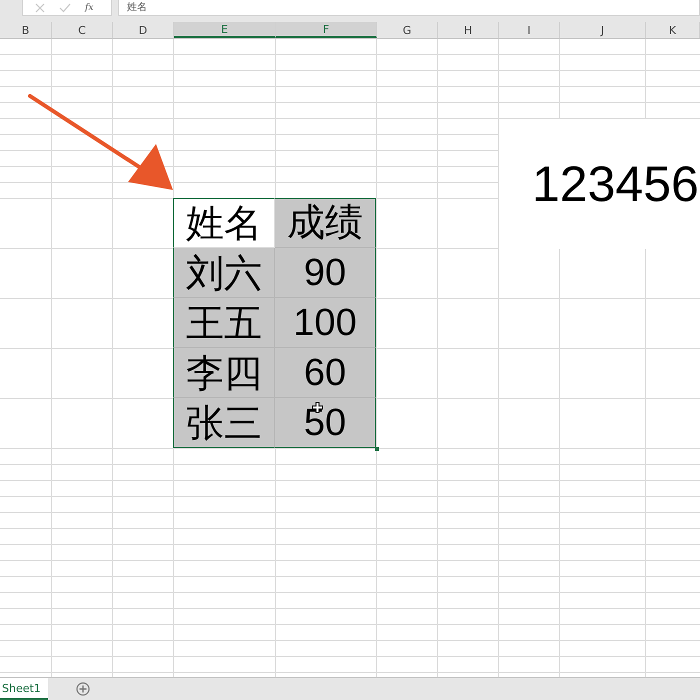 The image size is (700, 700). Describe the element at coordinates (65, 7) in the screenshot. I see `check-icon` at that location.